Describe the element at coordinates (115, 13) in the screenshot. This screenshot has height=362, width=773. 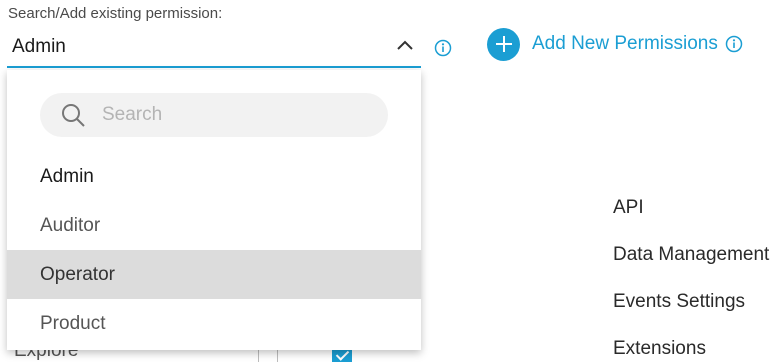
I see `permission-field-label: Search/Add existing permission:` at that location.